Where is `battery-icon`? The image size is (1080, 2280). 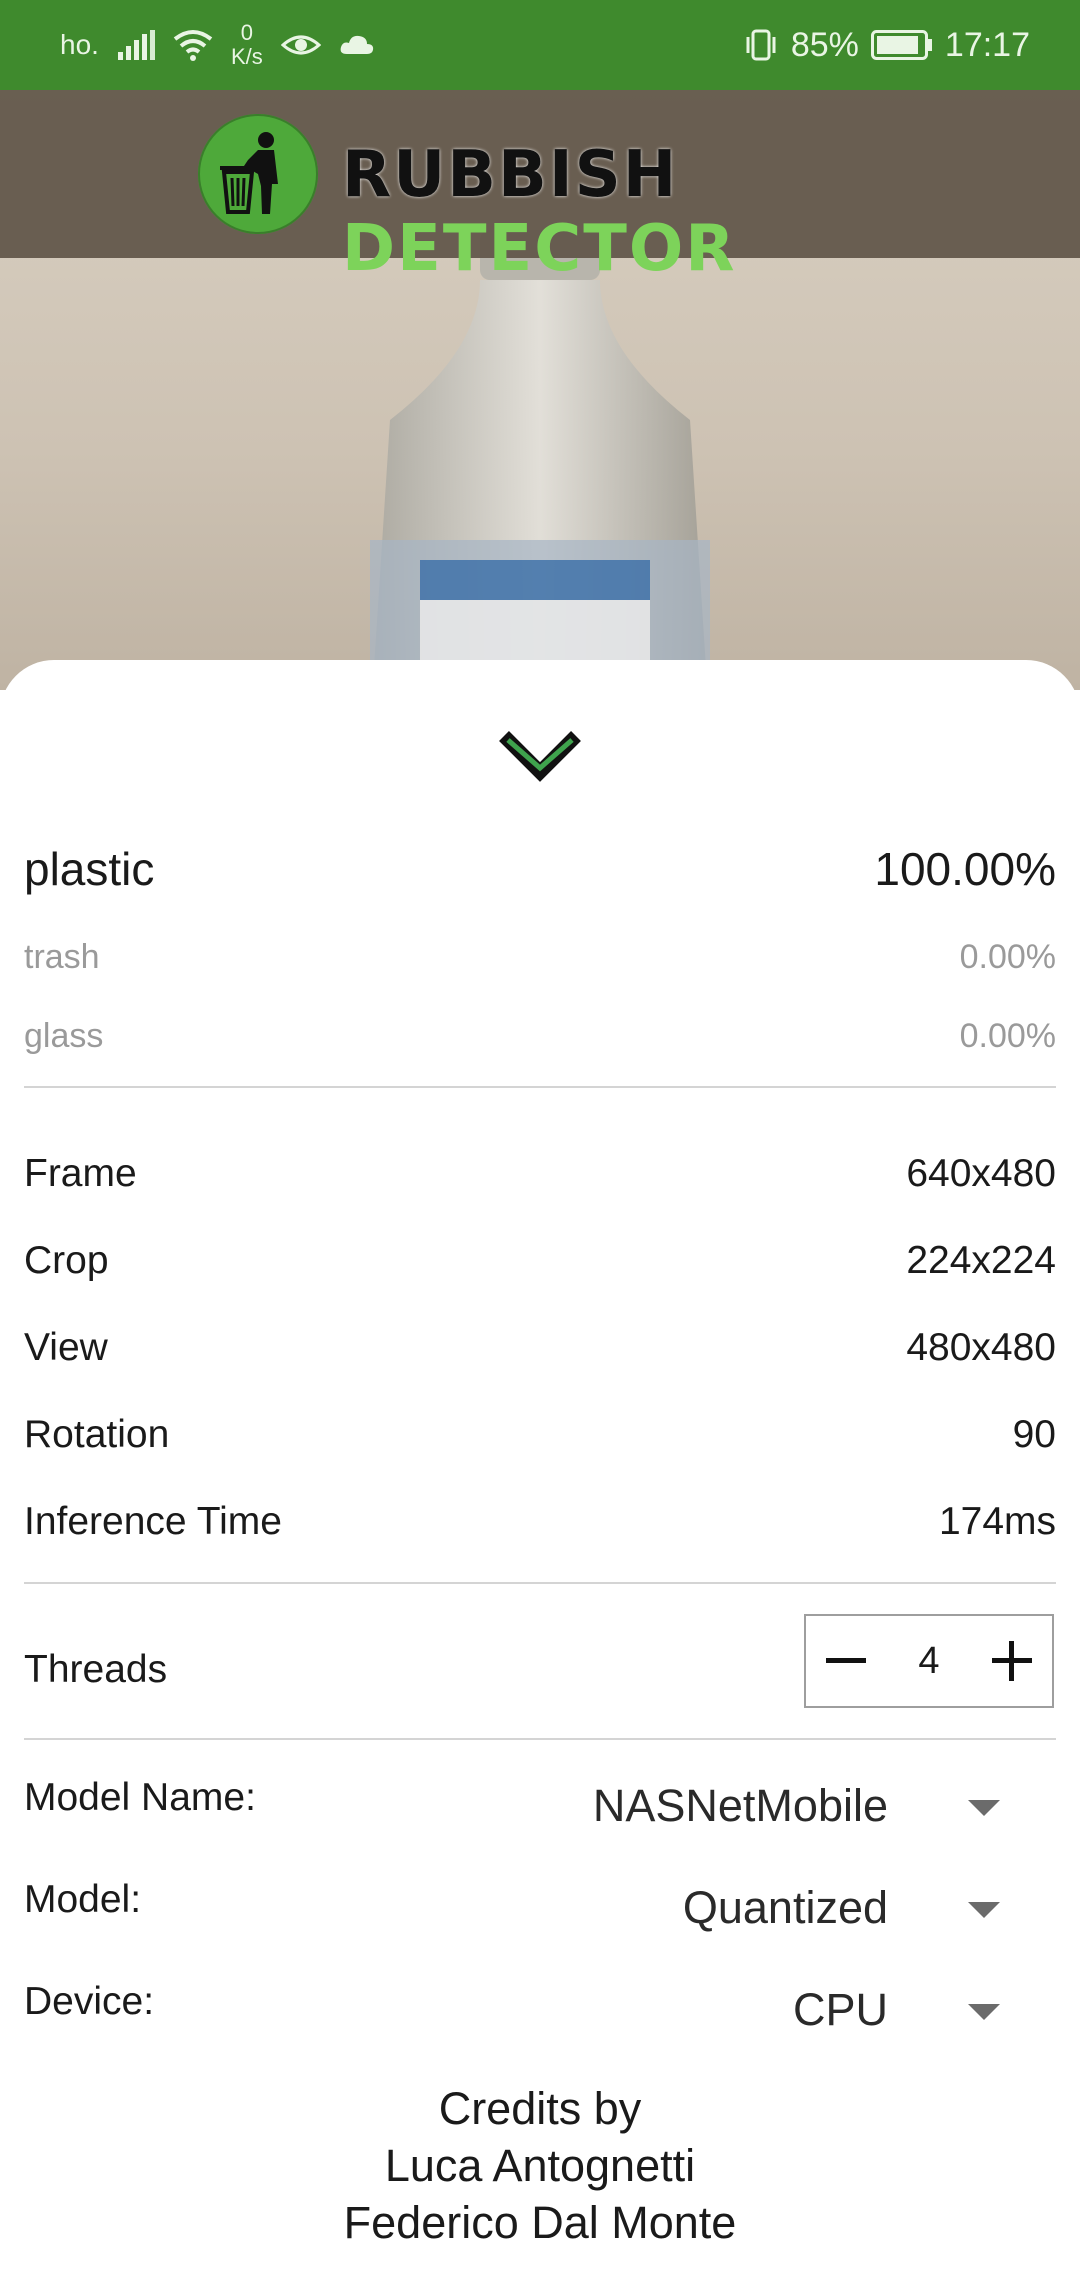
battery-icon is located at coordinates (901, 45).